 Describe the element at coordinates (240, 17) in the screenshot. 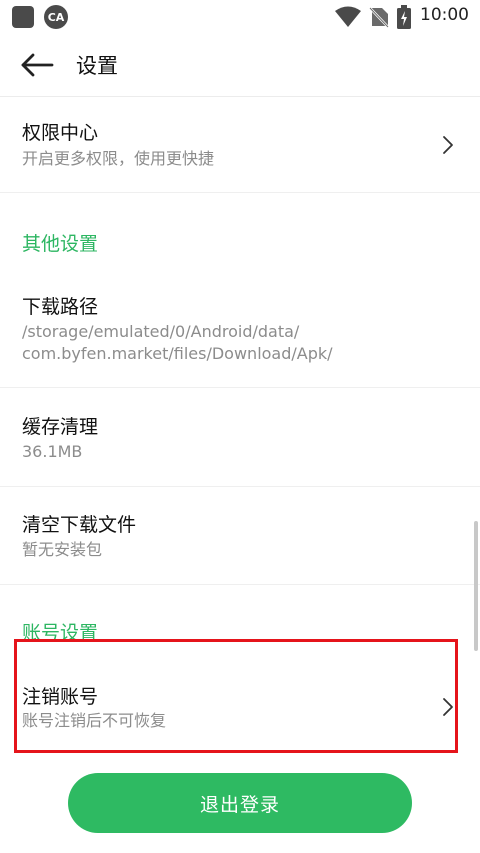

I see `status-bar: CA 10:00` at that location.